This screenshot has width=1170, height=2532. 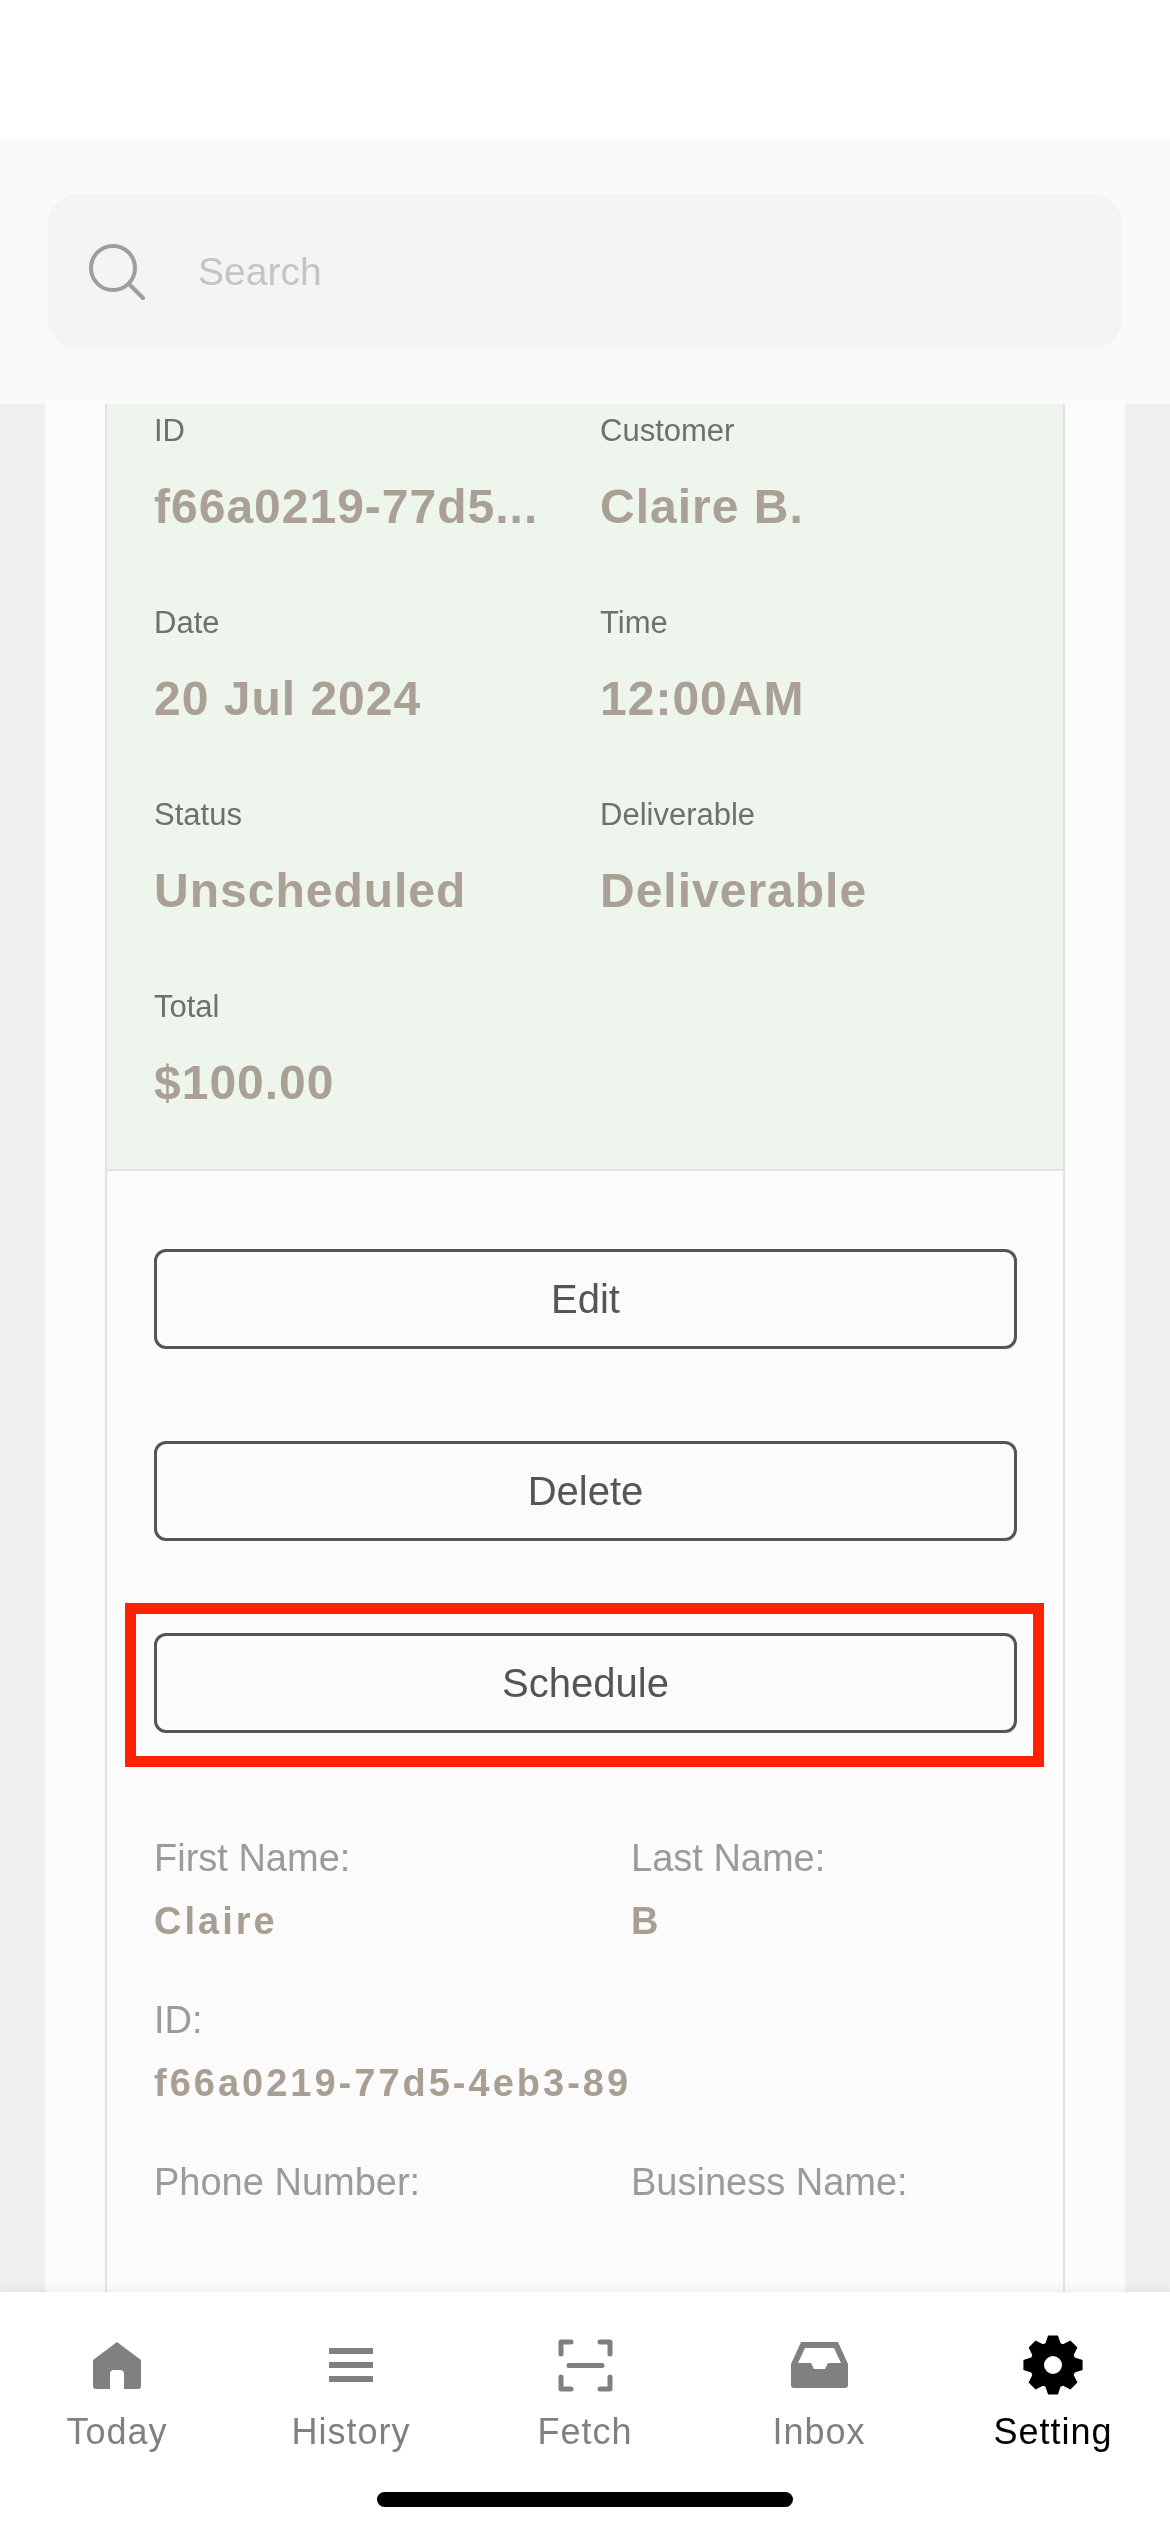 I want to click on home-icon, so click(x=117, y=2365).